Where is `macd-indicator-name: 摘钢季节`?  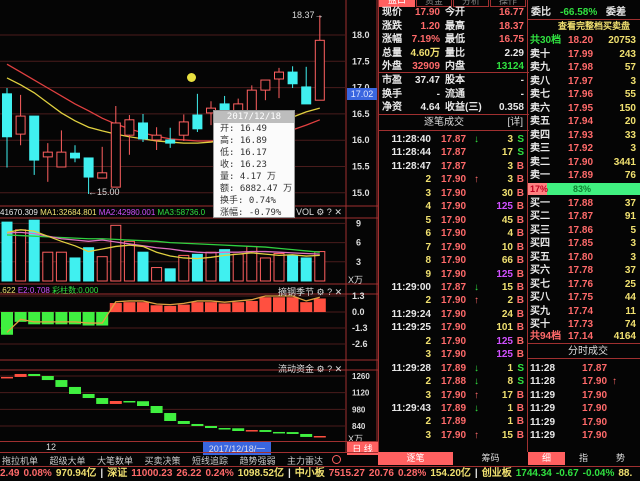 macd-indicator-name: 摘钢季节 is located at coordinates (296, 292).